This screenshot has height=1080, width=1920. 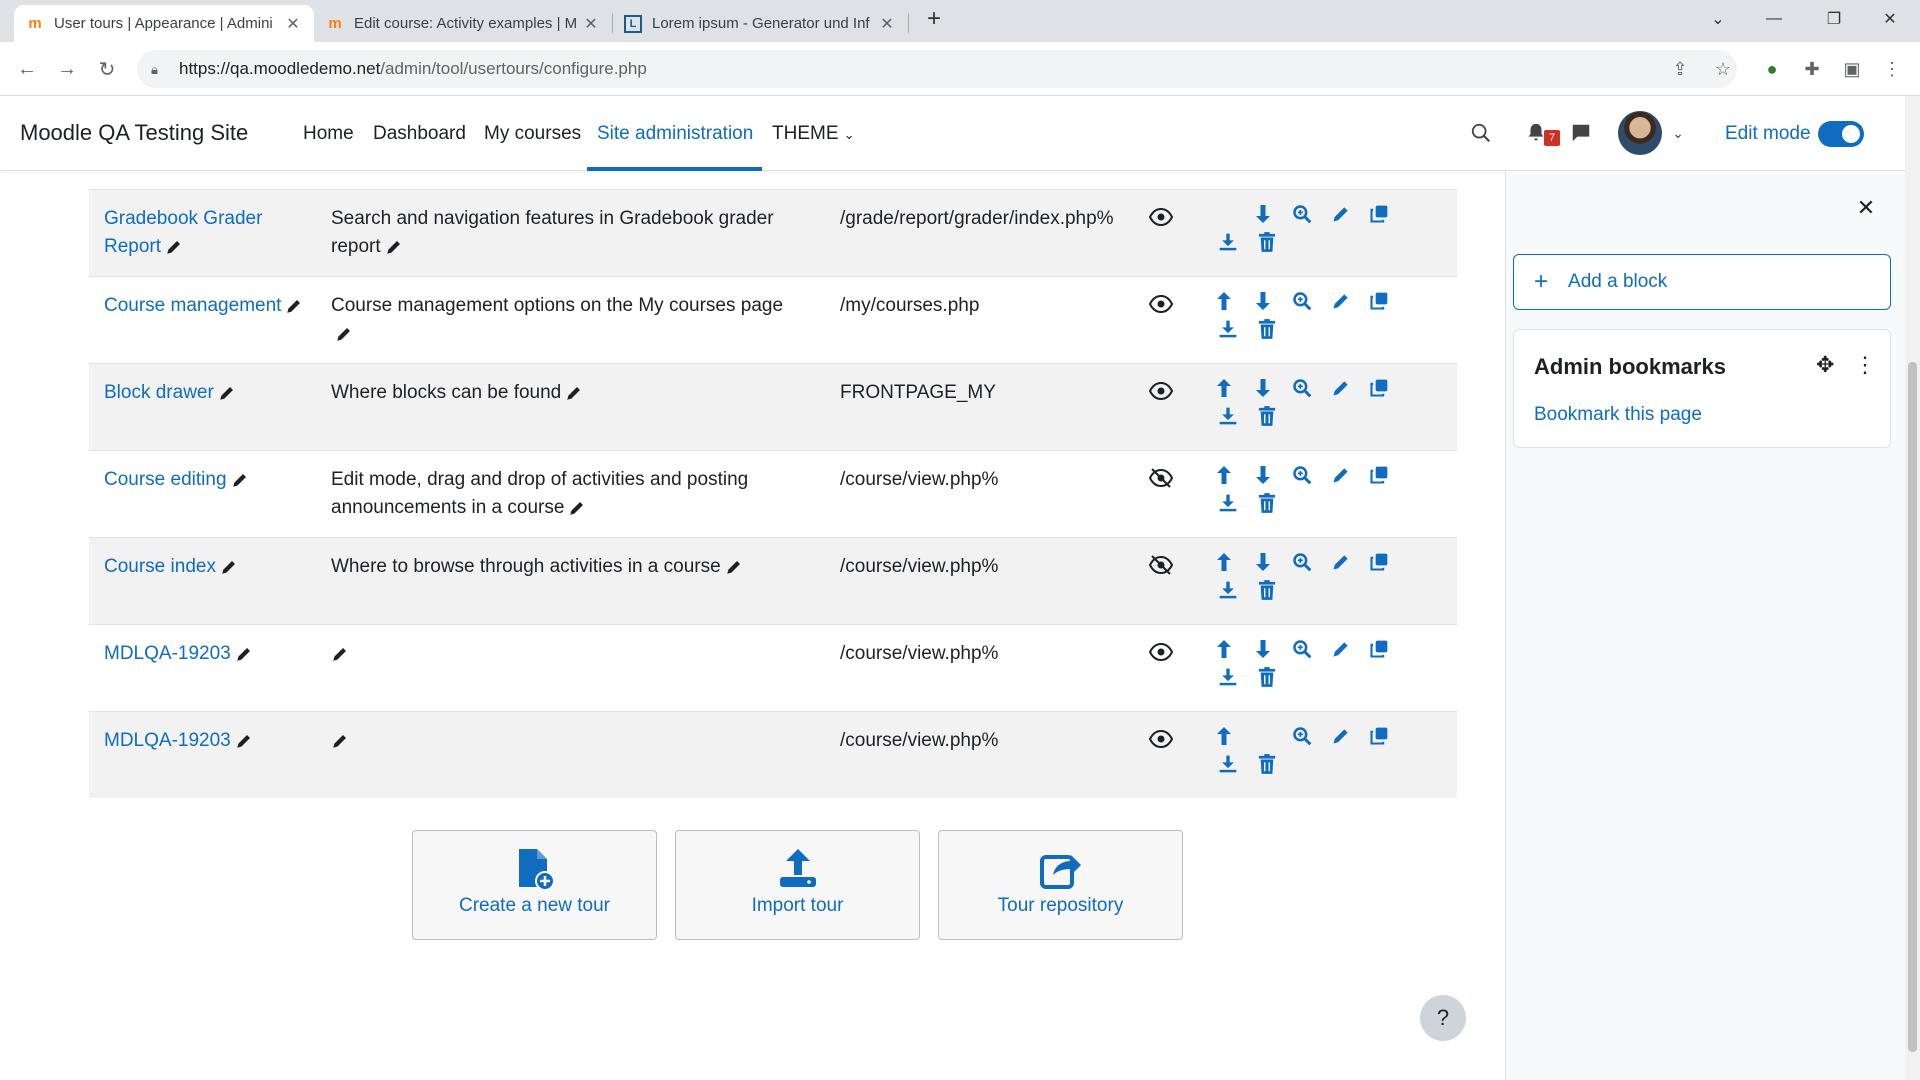 What do you see at coordinates (532, 134) in the screenshot?
I see `nav-my-courses: My courses` at bounding box center [532, 134].